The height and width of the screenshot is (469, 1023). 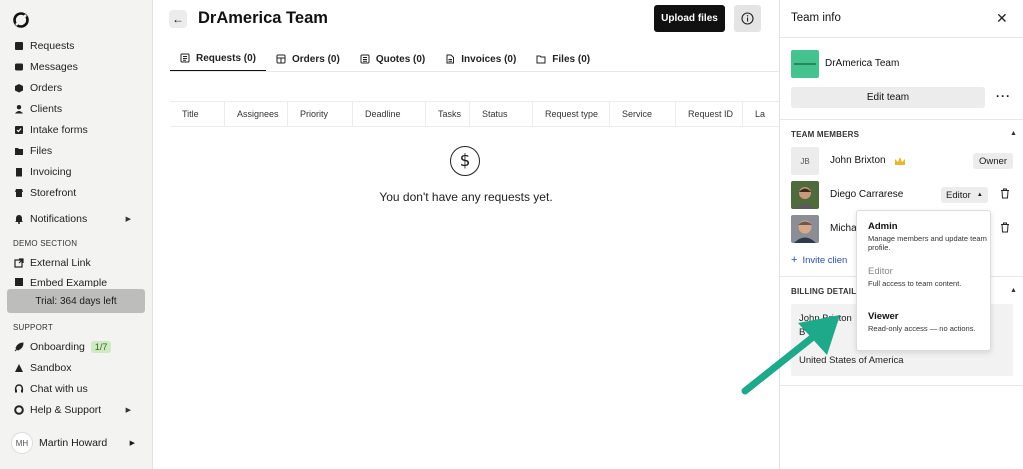 I want to click on role-select-value: Editor, so click(x=958, y=195).